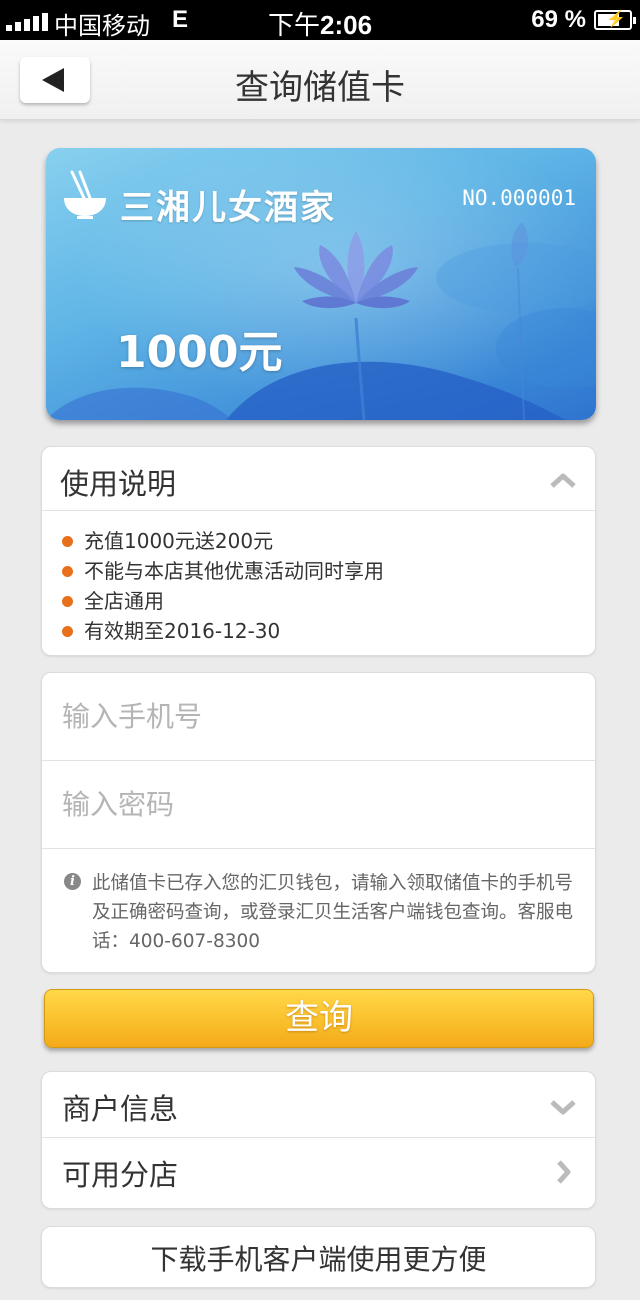  I want to click on clock-period: 下午, so click(293, 26).